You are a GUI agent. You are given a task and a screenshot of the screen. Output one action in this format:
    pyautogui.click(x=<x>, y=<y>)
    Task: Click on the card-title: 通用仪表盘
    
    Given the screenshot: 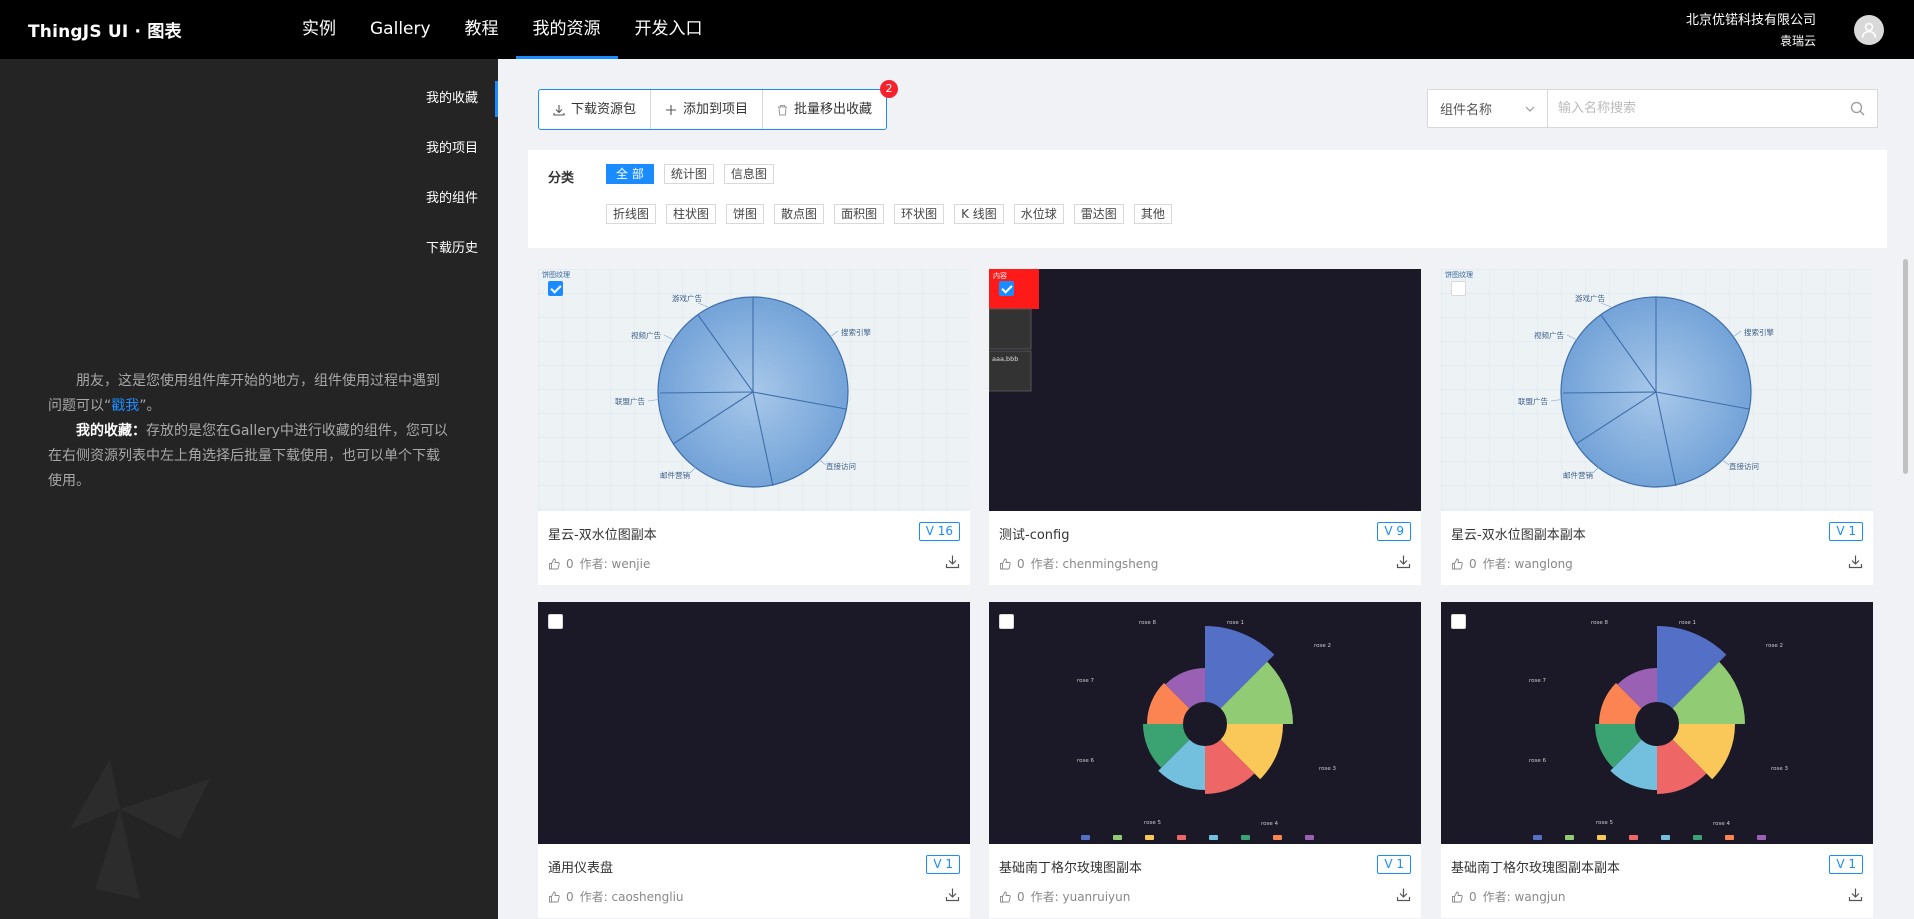 What is the action you would take?
    pyautogui.click(x=580, y=866)
    